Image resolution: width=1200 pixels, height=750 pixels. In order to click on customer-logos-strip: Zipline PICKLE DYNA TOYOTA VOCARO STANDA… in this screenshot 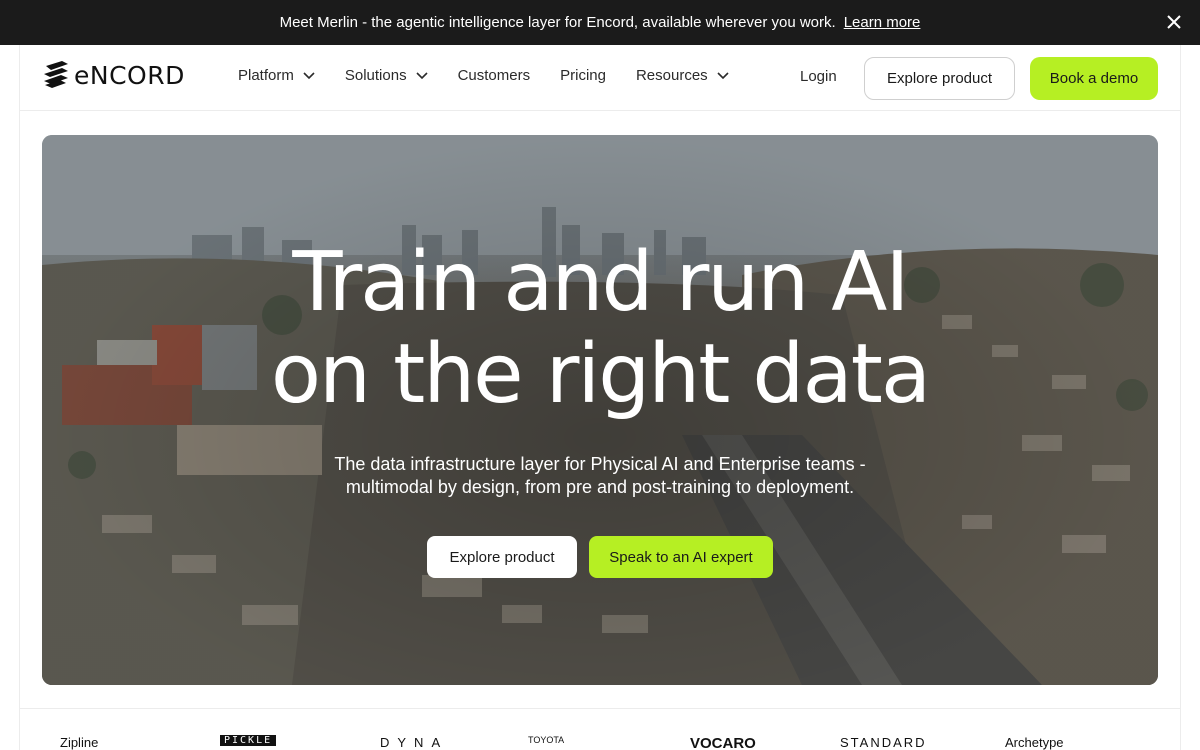, I will do `click(600, 742)`.